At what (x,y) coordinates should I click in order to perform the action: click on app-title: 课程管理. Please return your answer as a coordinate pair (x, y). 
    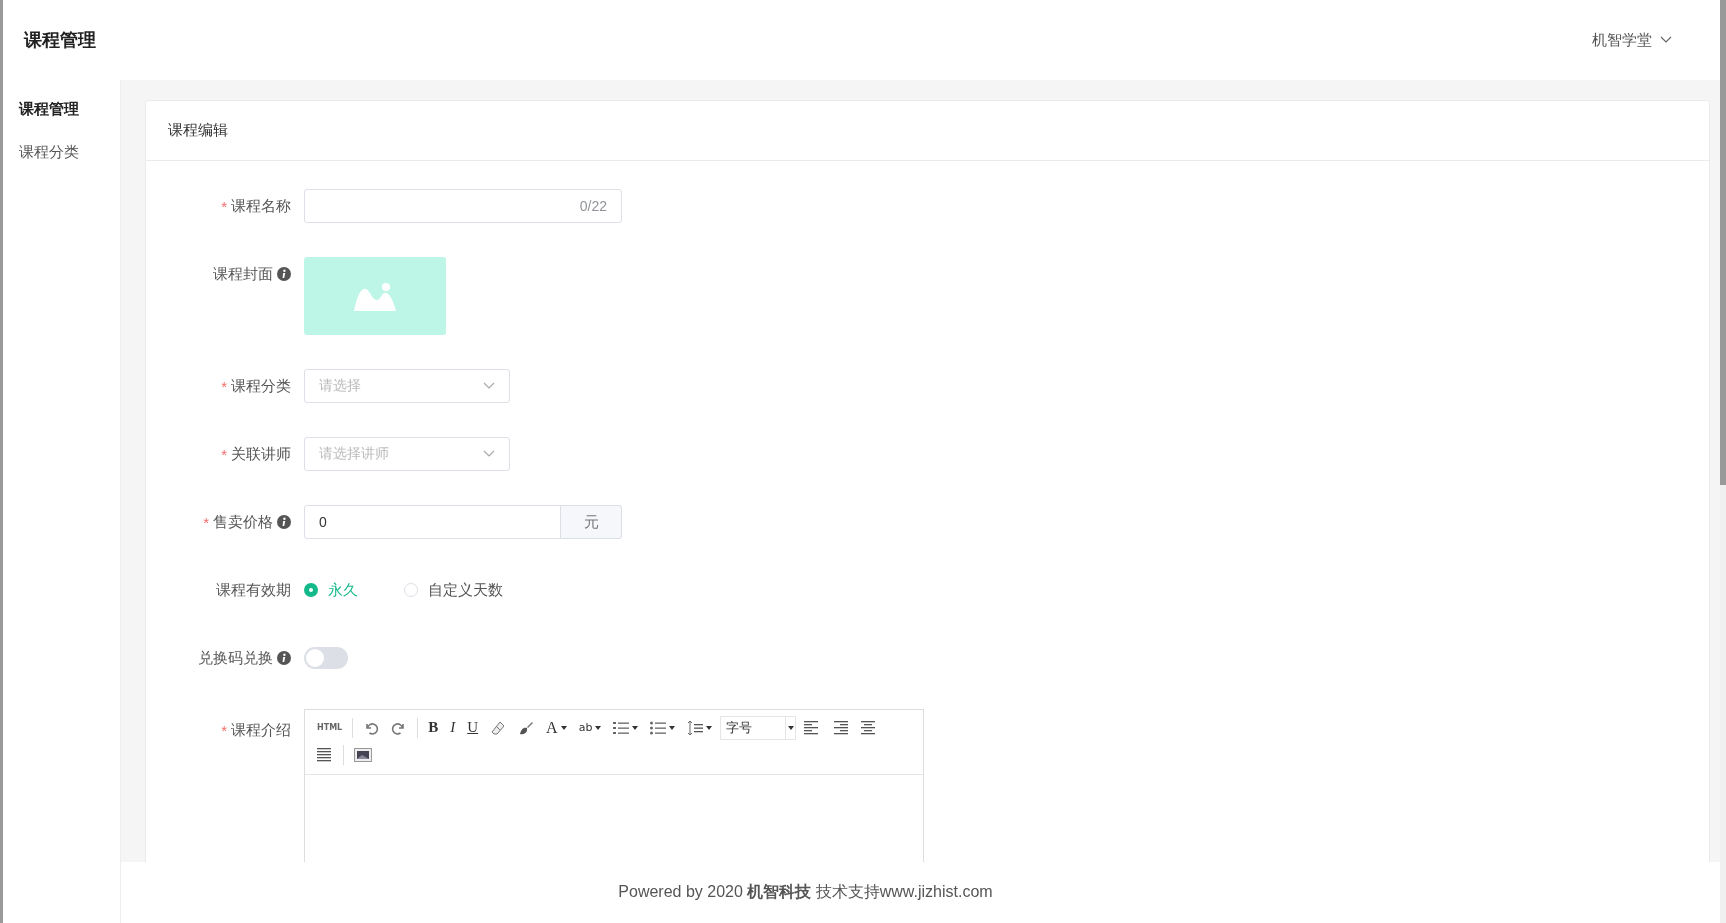
    Looking at the image, I should click on (60, 40).